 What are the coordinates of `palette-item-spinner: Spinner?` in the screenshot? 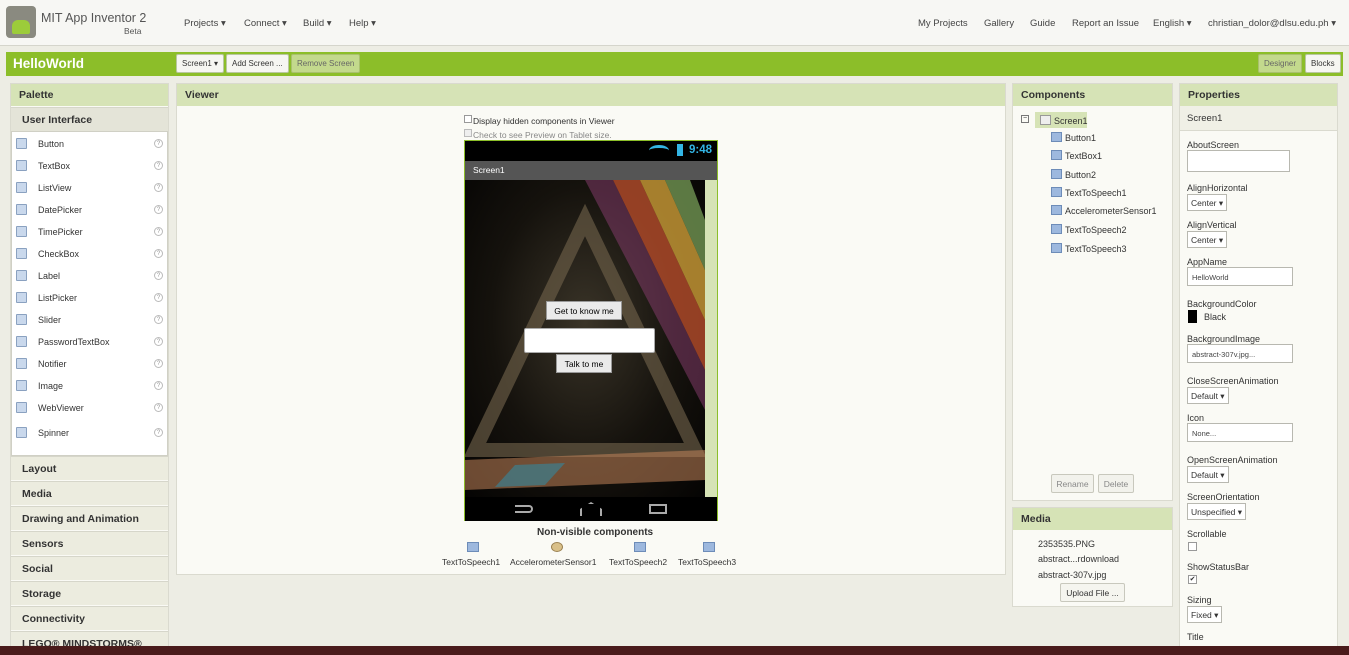 It's located at (89, 433).